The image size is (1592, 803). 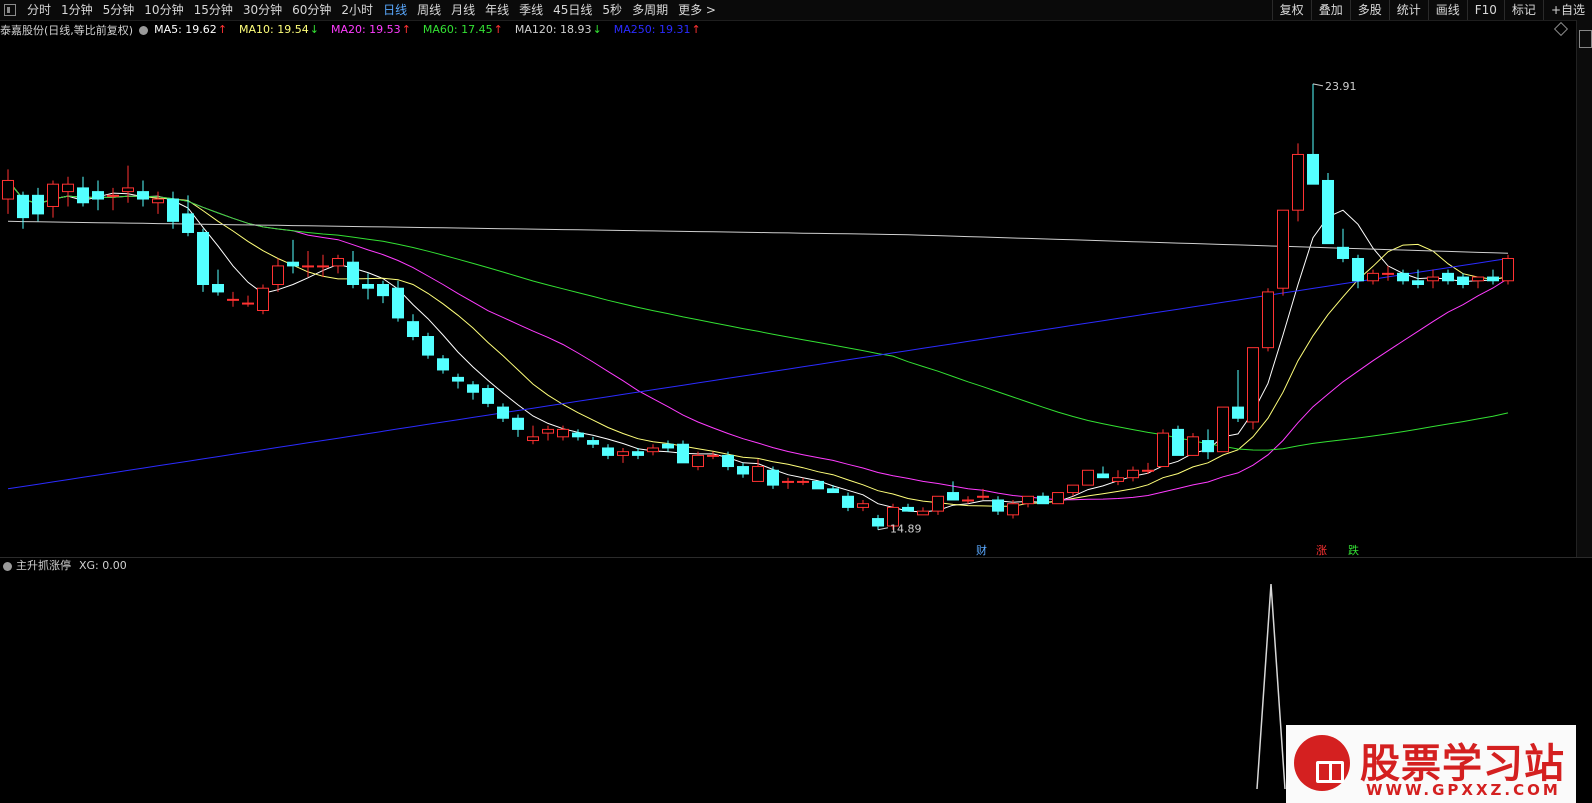 What do you see at coordinates (1567, 10) in the screenshot?
I see `tool-button-7: +自选` at bounding box center [1567, 10].